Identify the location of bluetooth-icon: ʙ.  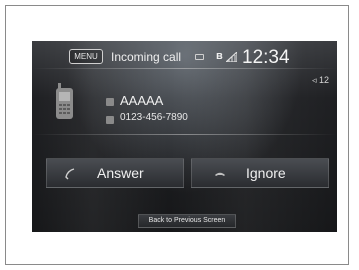
(219, 56).